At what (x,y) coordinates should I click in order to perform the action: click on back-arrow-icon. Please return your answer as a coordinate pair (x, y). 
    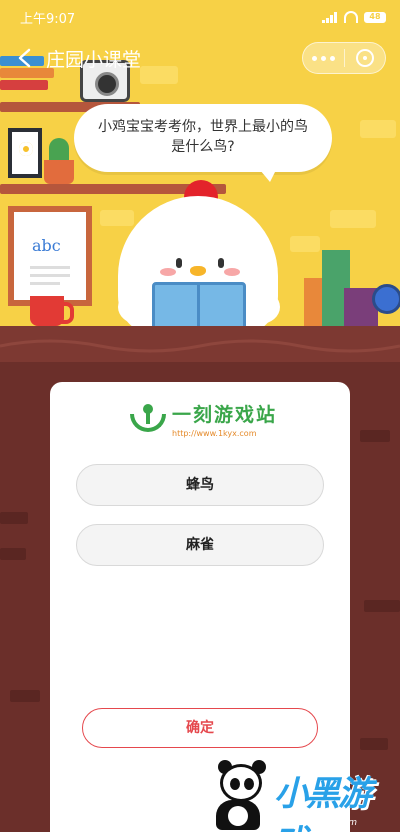
    Looking at the image, I should click on (25, 58).